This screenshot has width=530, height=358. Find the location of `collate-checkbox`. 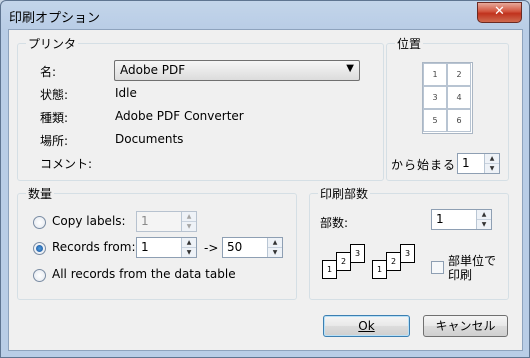

collate-checkbox is located at coordinates (437, 267).